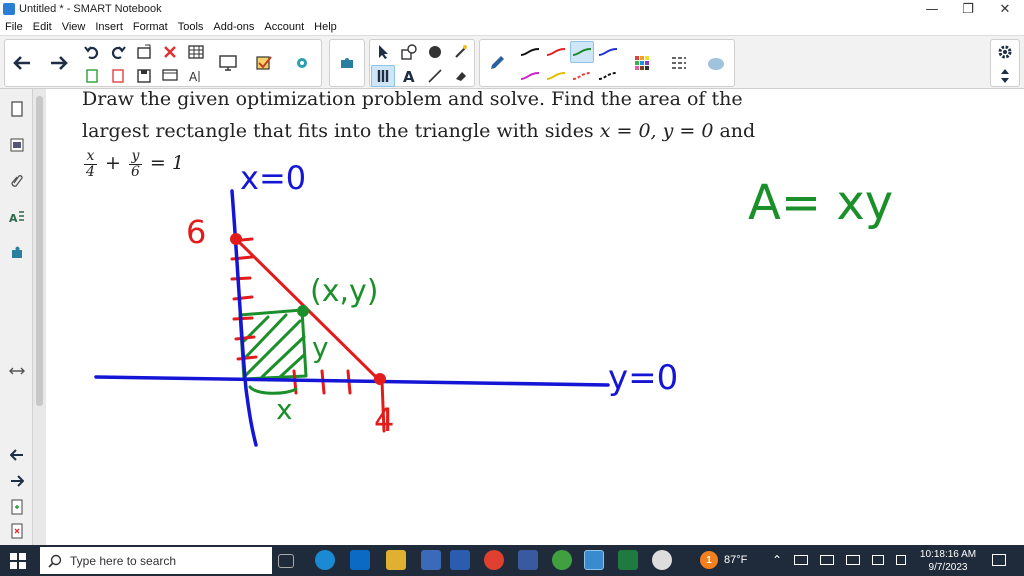  What do you see at coordinates (325, 560) in the screenshot?
I see `edge-icon` at bounding box center [325, 560].